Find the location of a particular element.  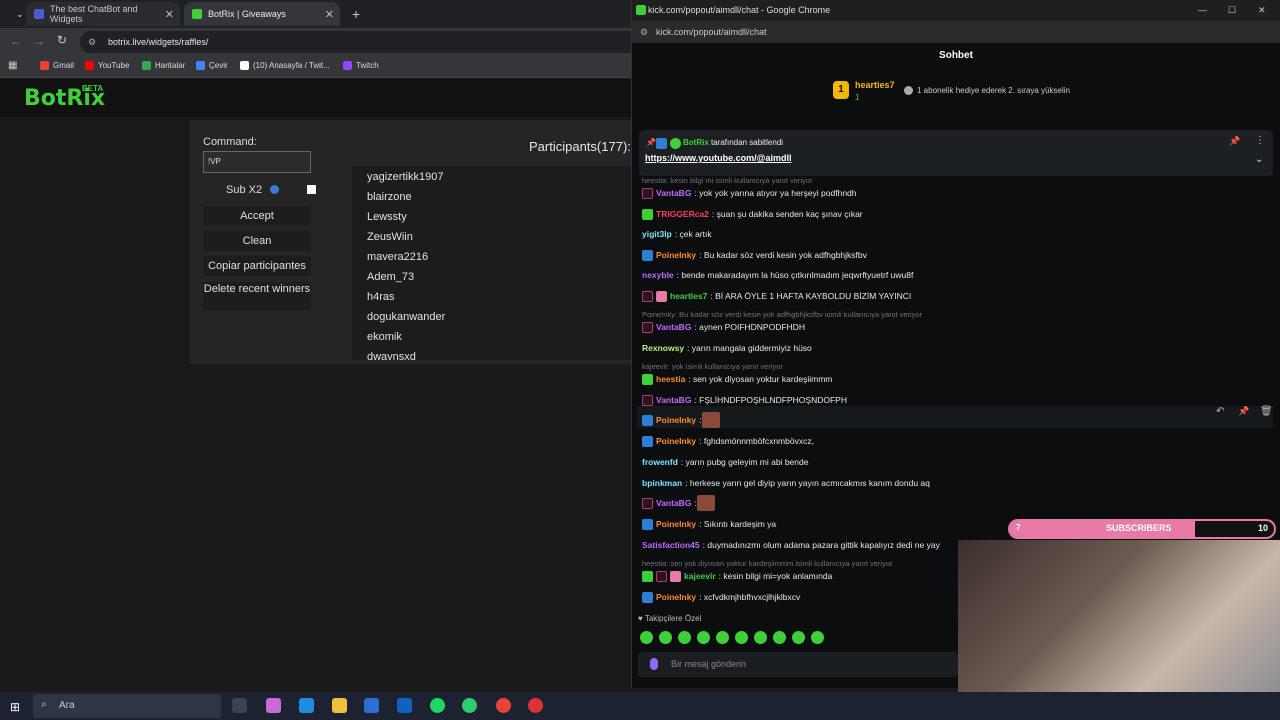

chat-username: Satisfaction45 is located at coordinates (671, 545).